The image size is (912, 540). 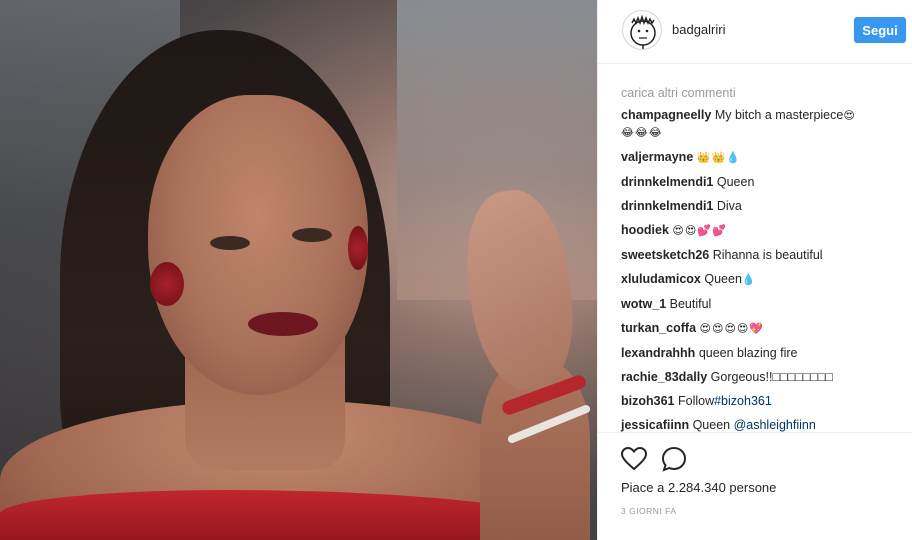 What do you see at coordinates (230, 243) in the screenshot?
I see `photo-eye-left` at bounding box center [230, 243].